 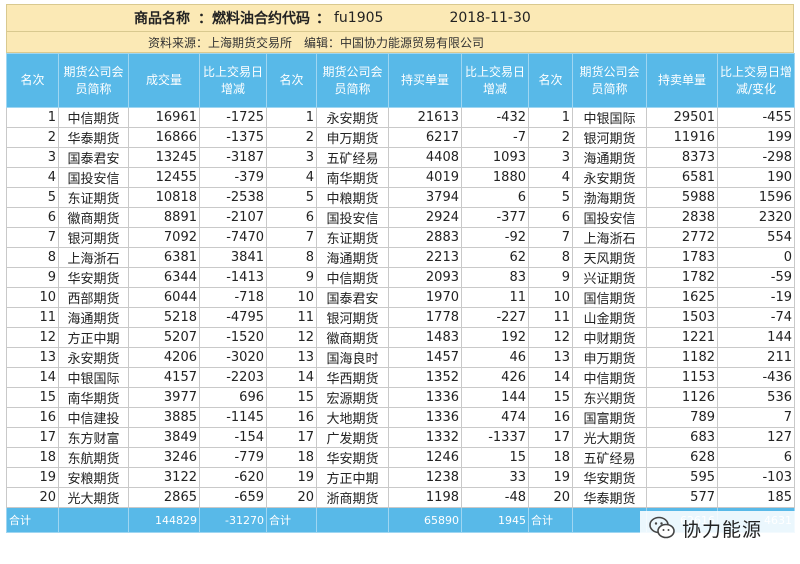 What do you see at coordinates (756, 297) in the screenshot?
I see `change-cell: -19` at bounding box center [756, 297].